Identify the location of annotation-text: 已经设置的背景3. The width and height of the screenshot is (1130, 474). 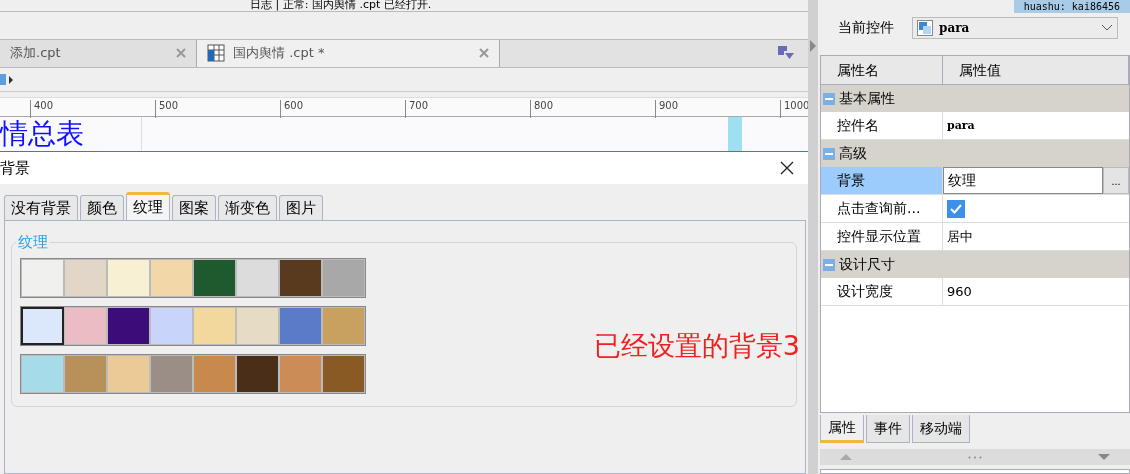
(696, 346).